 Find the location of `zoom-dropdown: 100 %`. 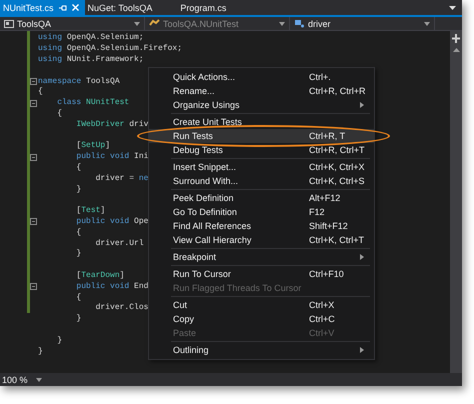

zoom-dropdown: 100 % is located at coordinates (21, 379).